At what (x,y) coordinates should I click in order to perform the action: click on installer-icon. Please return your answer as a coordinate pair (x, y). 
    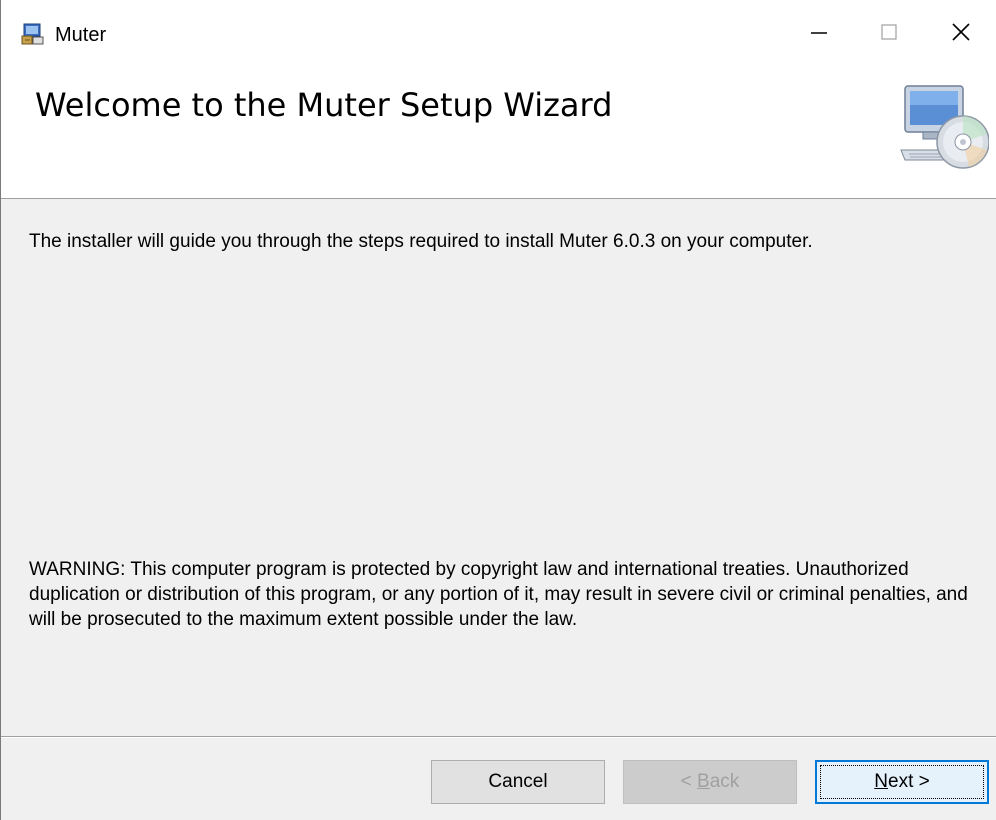
    Looking at the image, I should click on (32, 34).